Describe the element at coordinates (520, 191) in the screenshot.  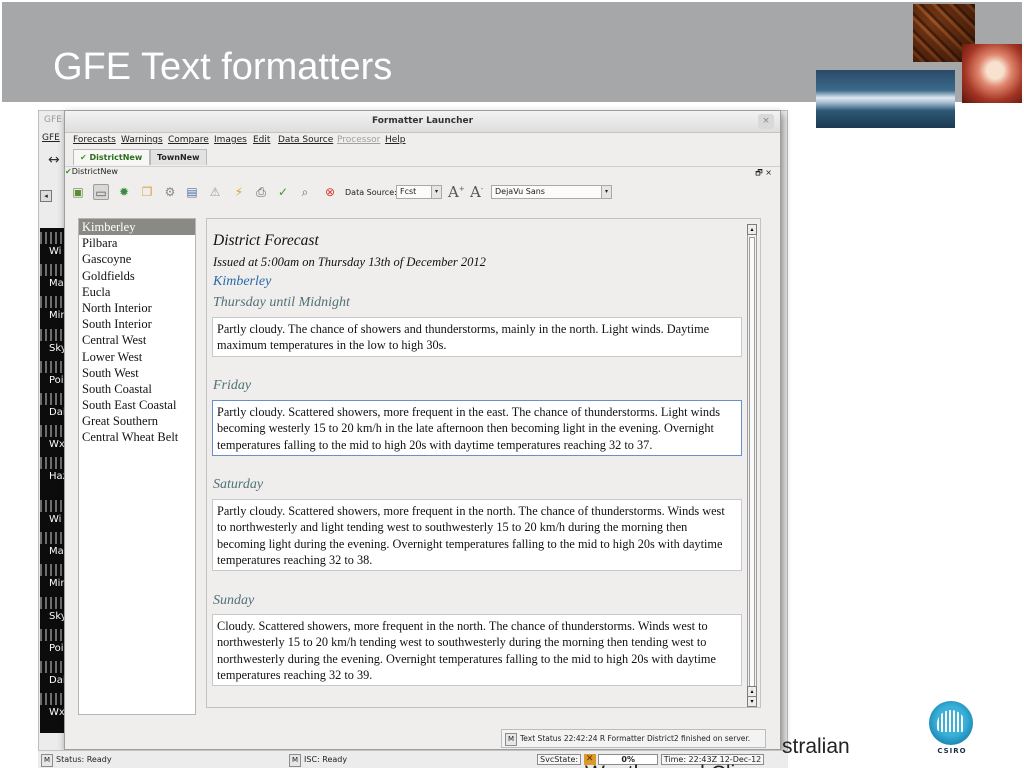
I see `font-value: DejaVu Sans` at that location.